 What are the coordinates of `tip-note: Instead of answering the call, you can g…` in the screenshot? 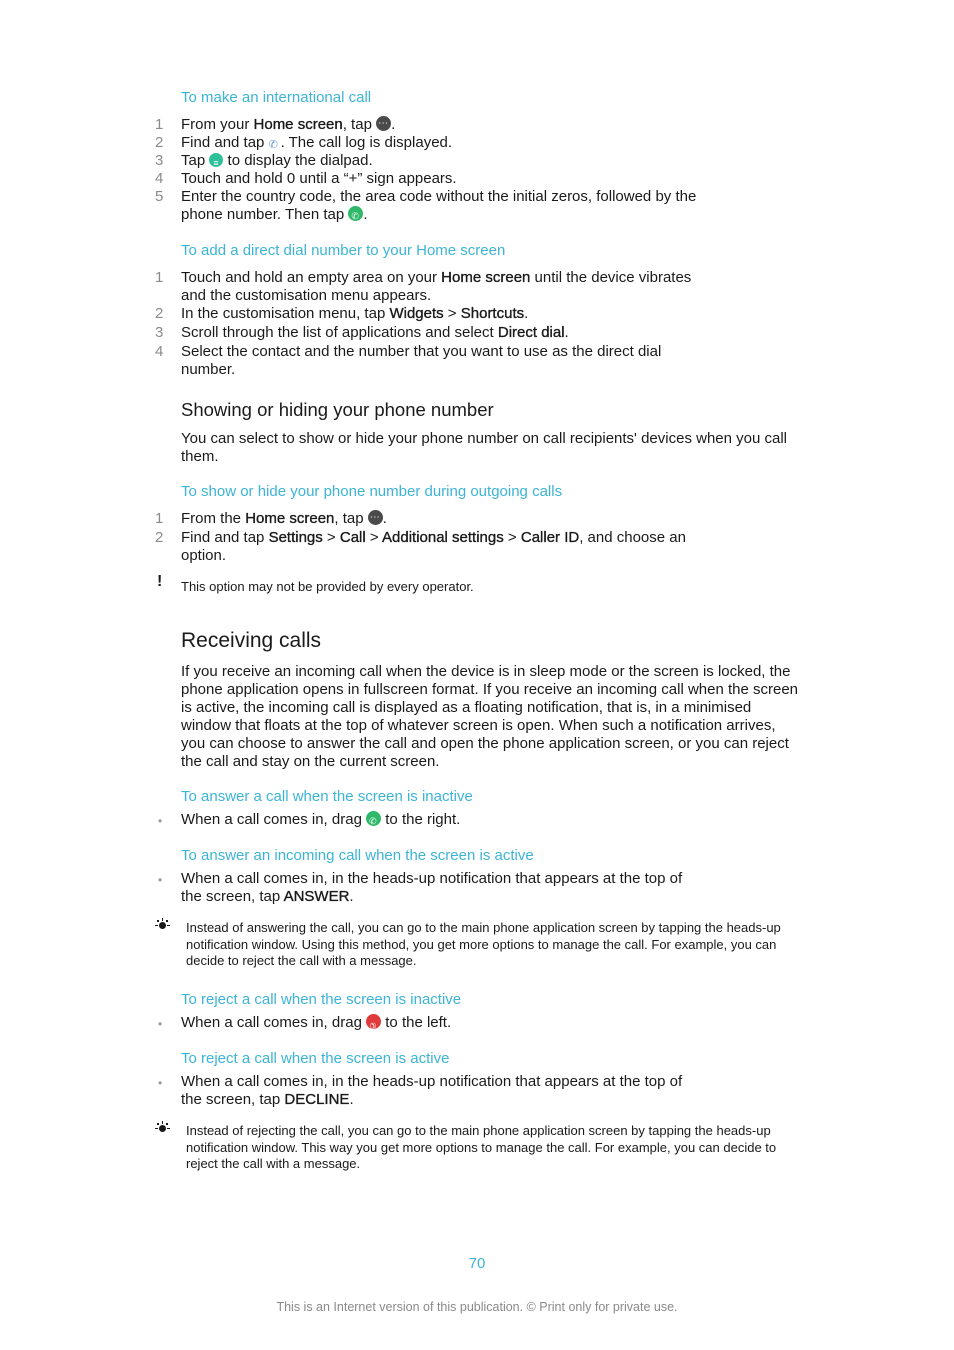 It's located at (483, 944).